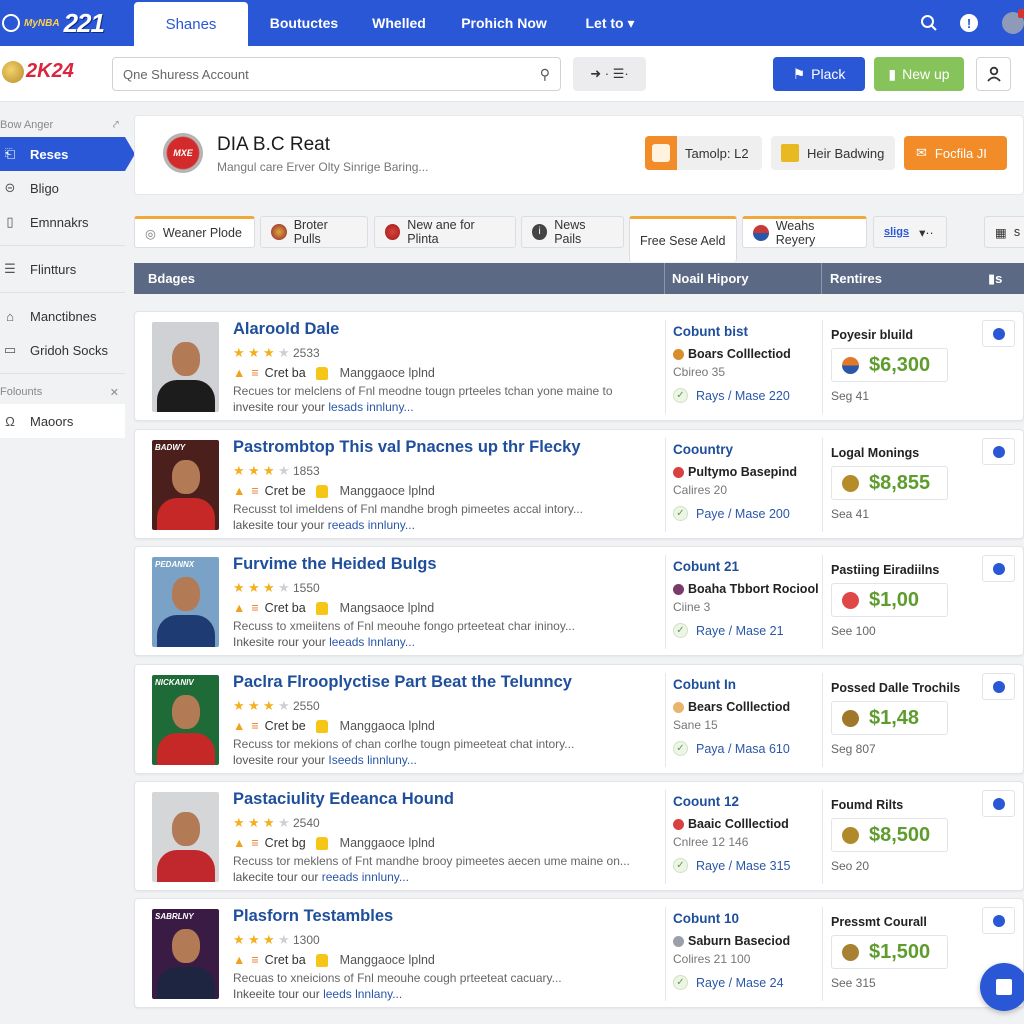 The width and height of the screenshot is (1024, 1024). I want to click on sidebar-item-flintturs: ☰ Flintturs, so click(62, 269).